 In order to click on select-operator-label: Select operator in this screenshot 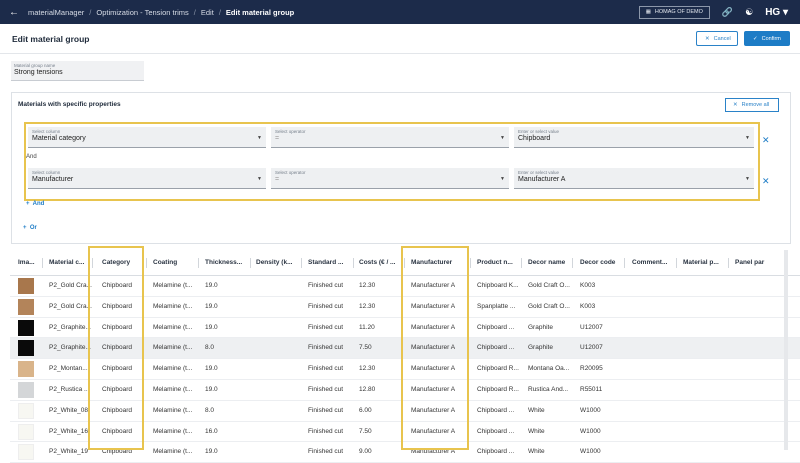, I will do `click(290, 172)`.